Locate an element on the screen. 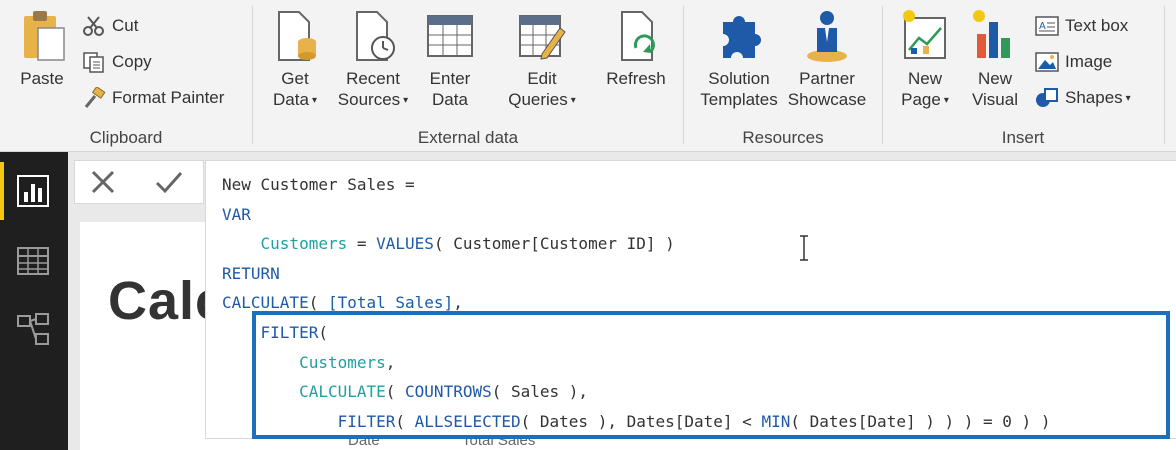  code-line: RETURN is located at coordinates (636, 274).